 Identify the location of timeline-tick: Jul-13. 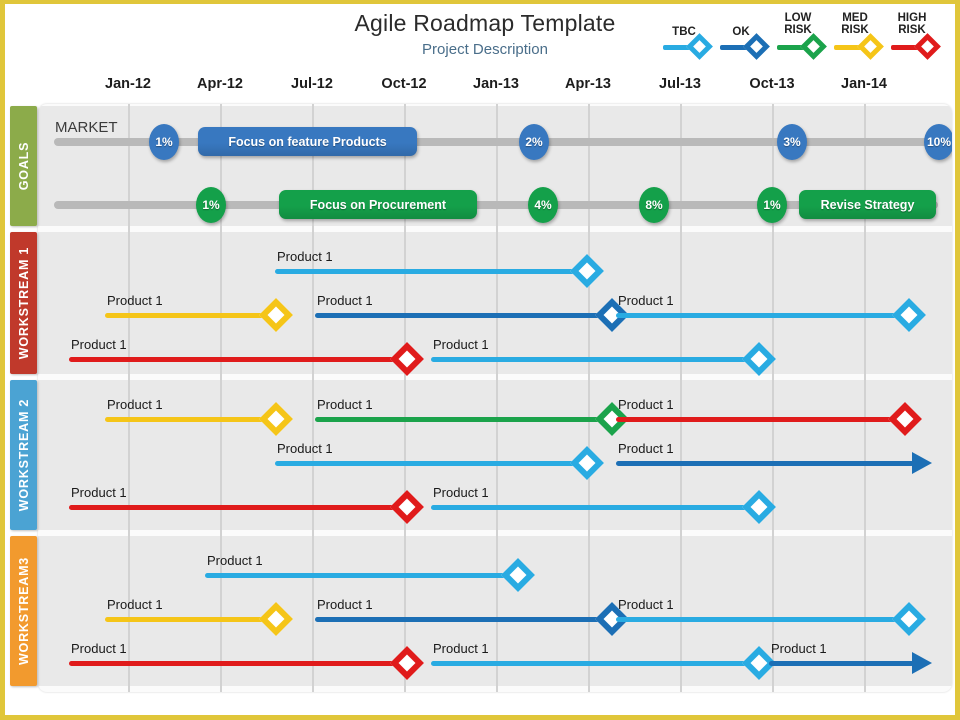
(680, 84).